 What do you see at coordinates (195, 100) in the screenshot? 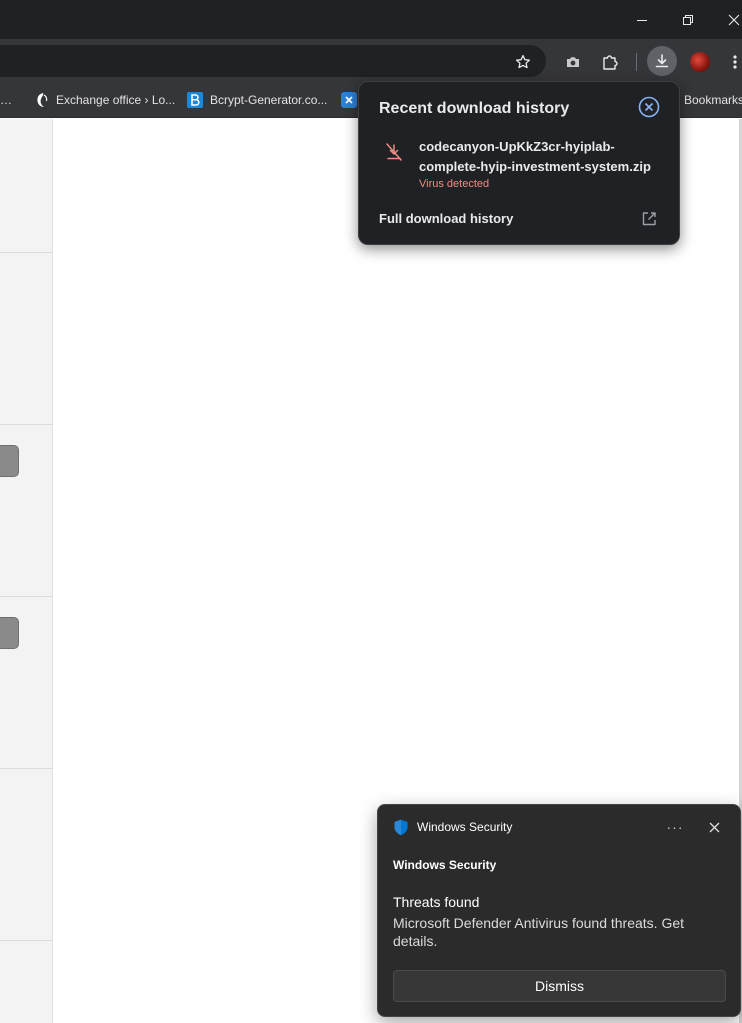
I see `bcrypt-icon` at bounding box center [195, 100].